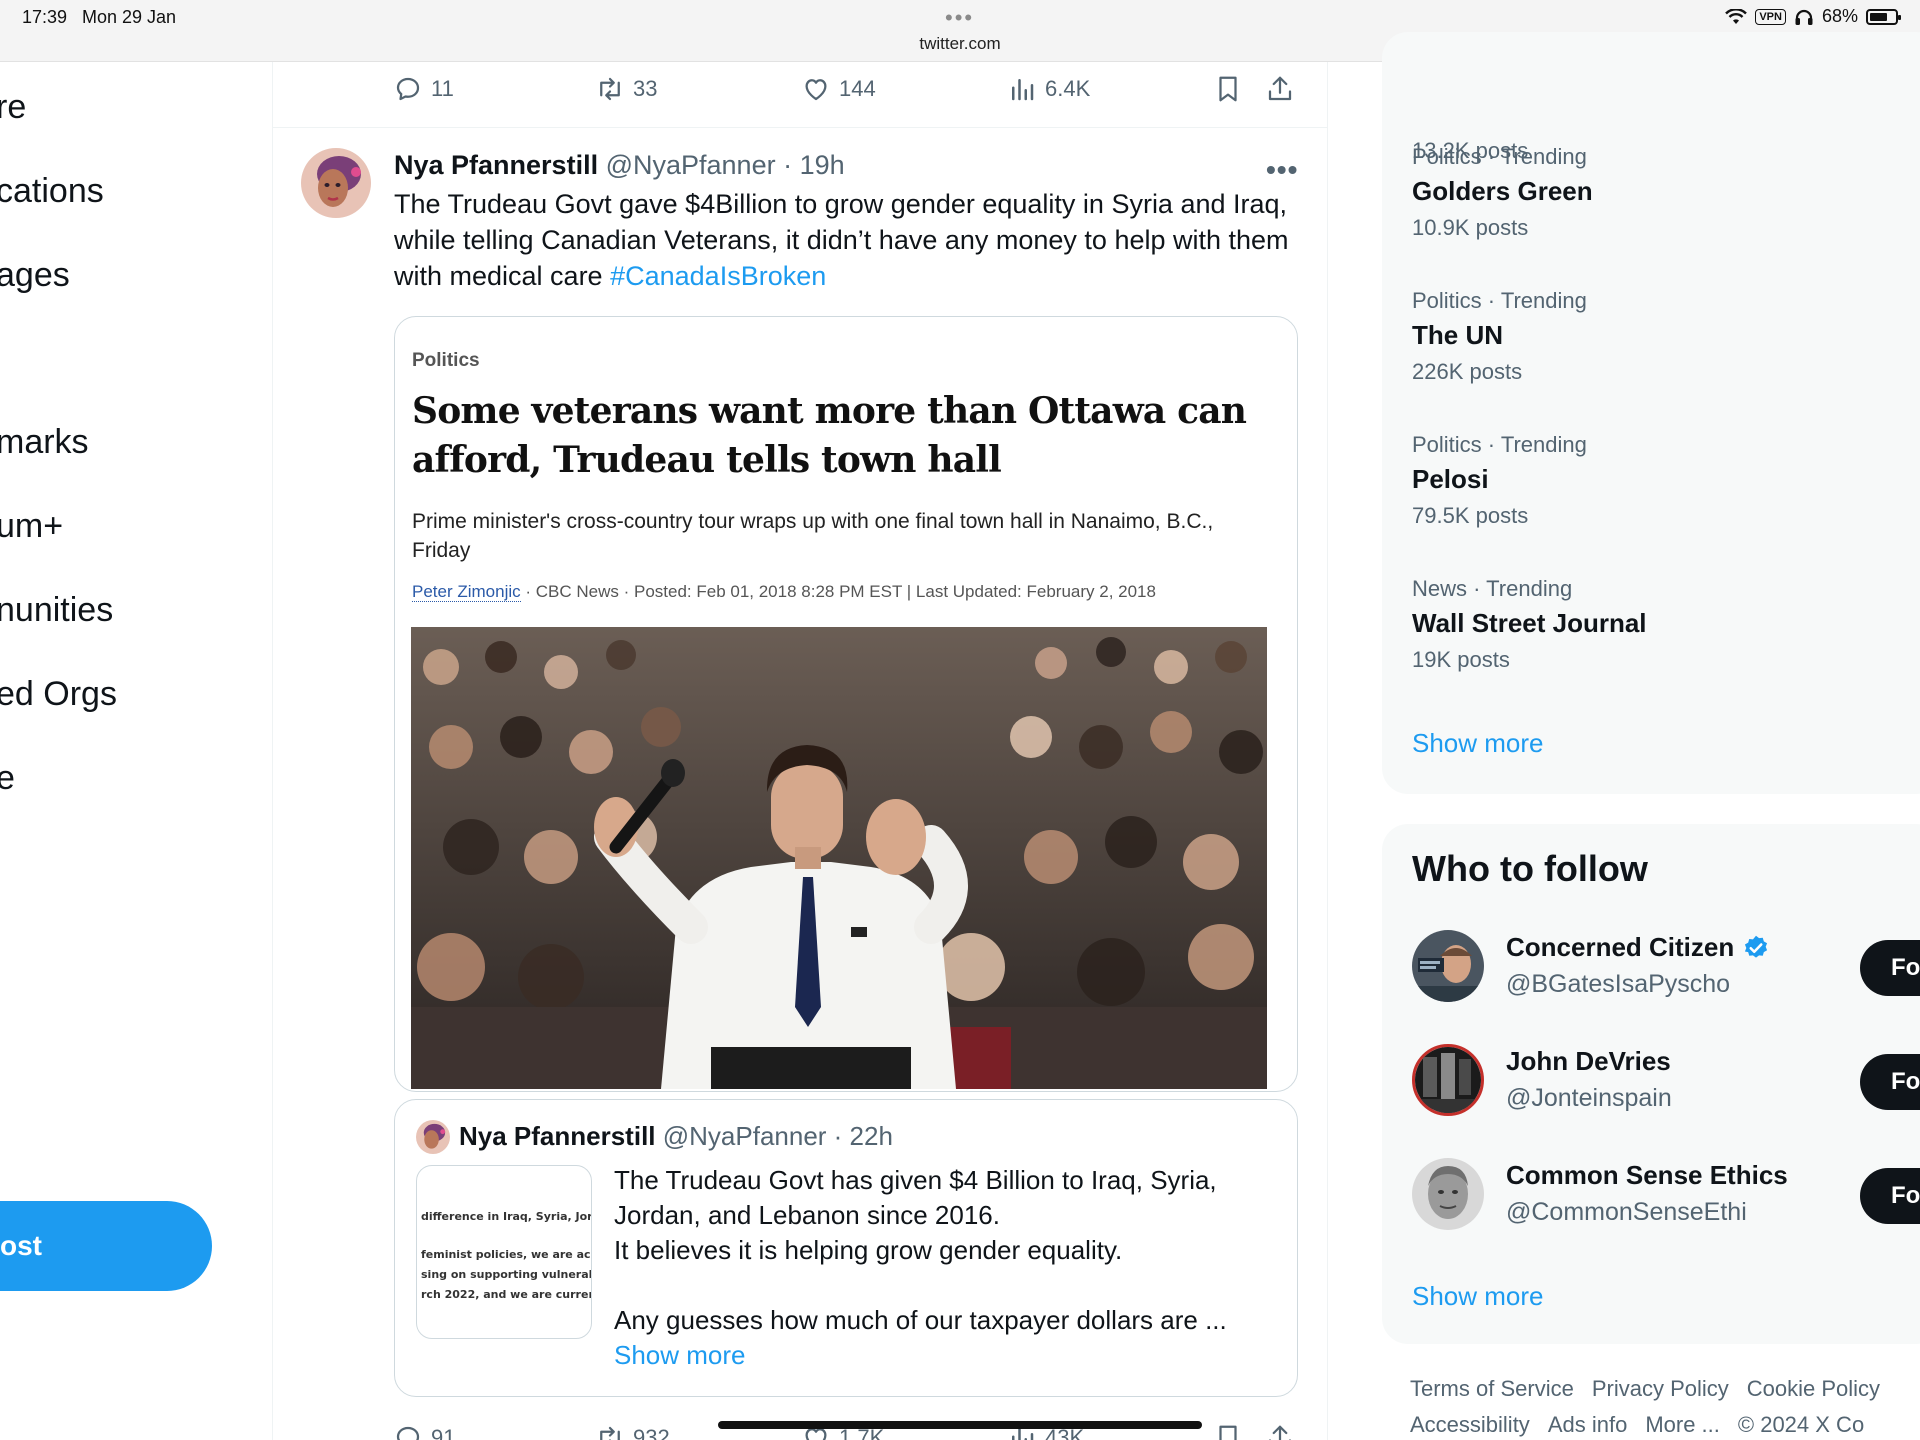 Image resolution: width=1920 pixels, height=1440 pixels. Describe the element at coordinates (1620, 947) in the screenshot. I see `suggestion-name: Concerned Citizen` at that location.